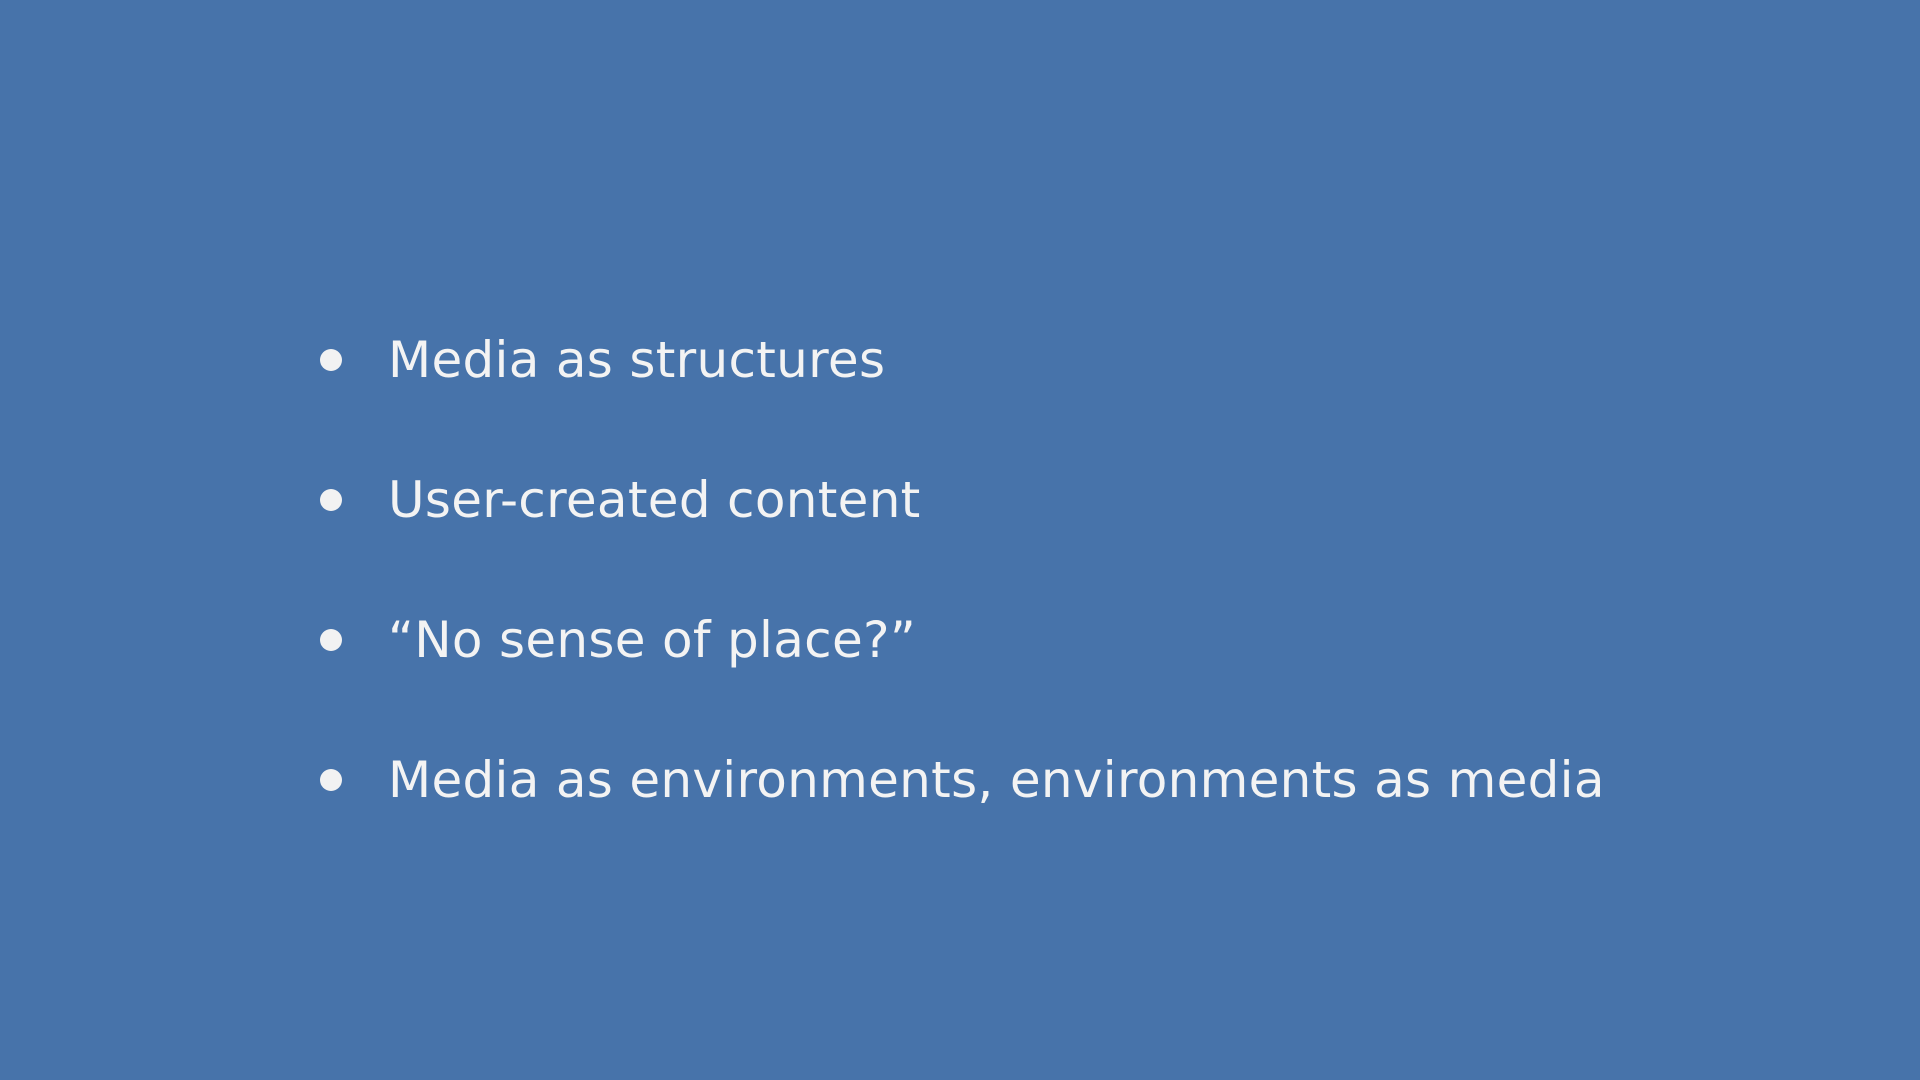  I want to click on list-item: Media as structures, so click(962, 360).